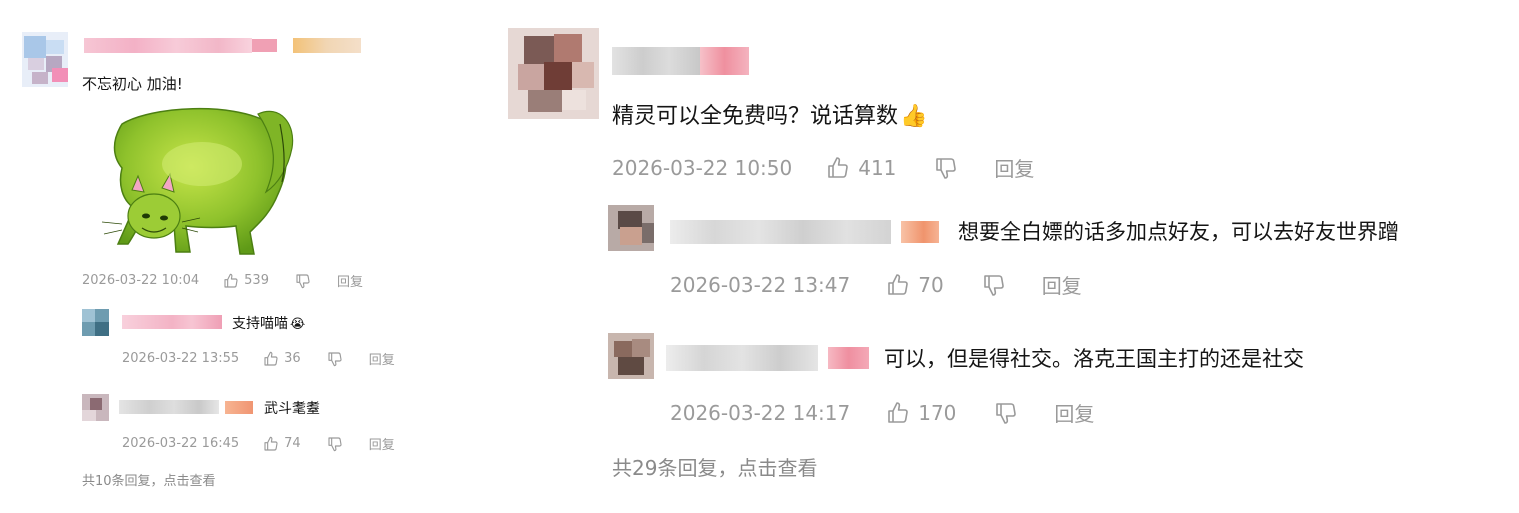 This screenshot has height=513, width=1519. What do you see at coordinates (95, 407) in the screenshot?
I see `left-reply-2-avatar` at bounding box center [95, 407].